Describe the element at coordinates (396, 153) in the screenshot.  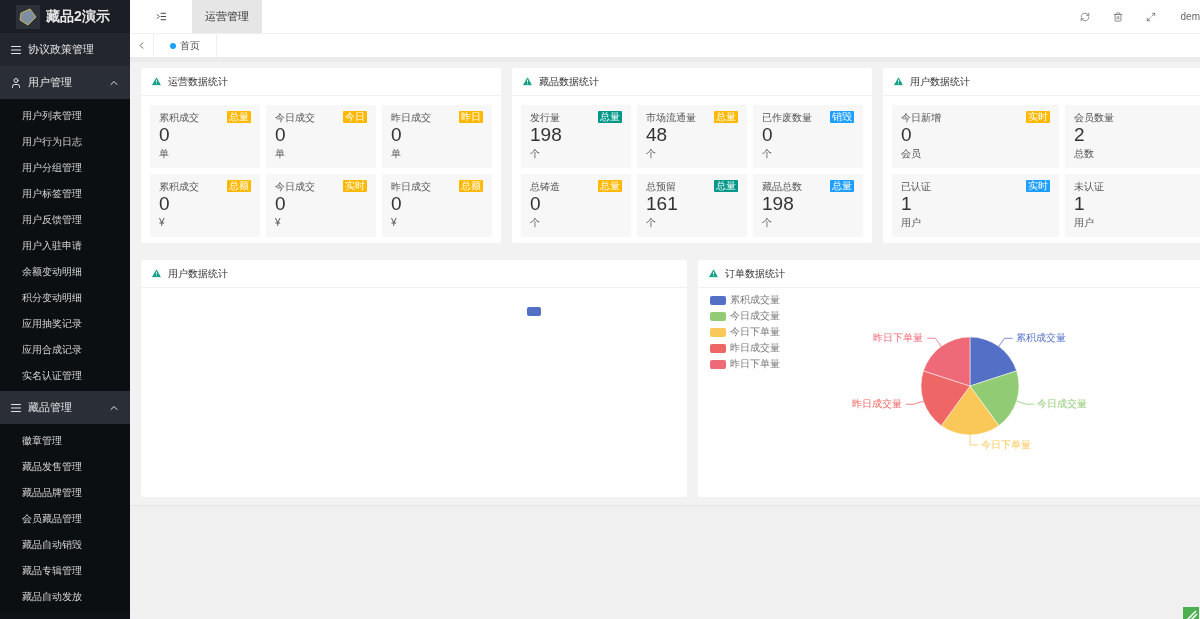
I see `stat-unit: 单` at that location.